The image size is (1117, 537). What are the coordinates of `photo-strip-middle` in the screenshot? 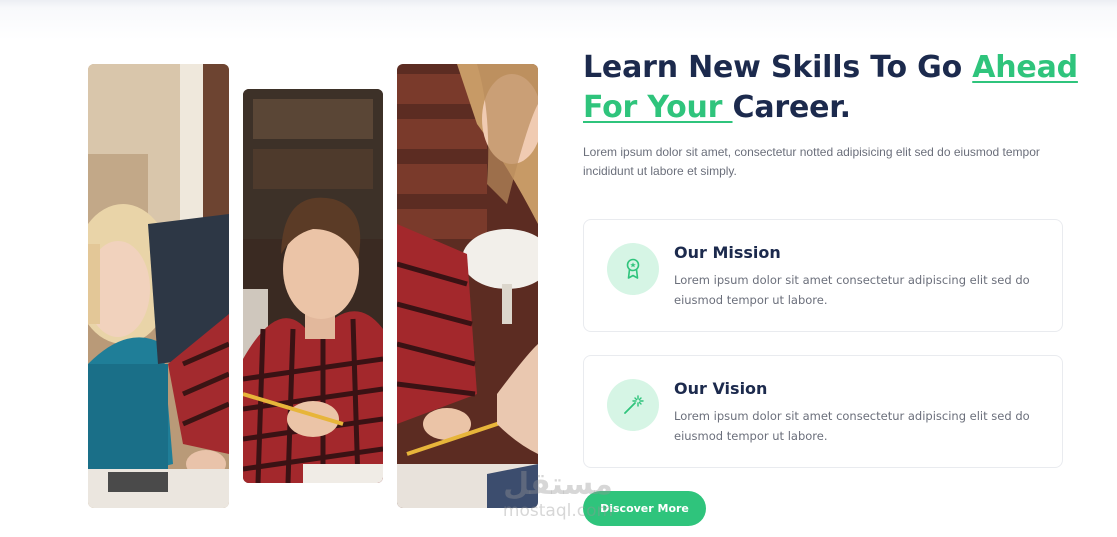 It's located at (313, 286).